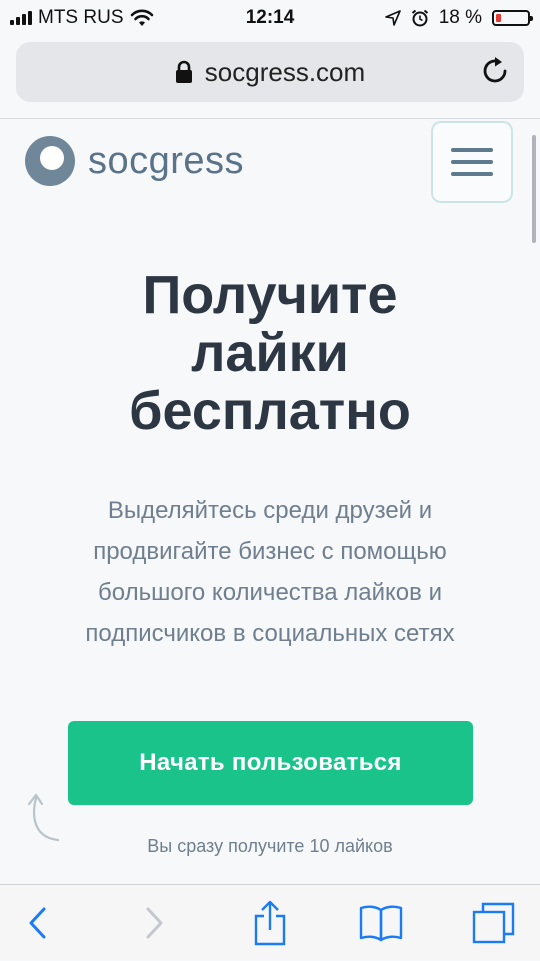 The image size is (540, 961). Describe the element at coordinates (534, 189) in the screenshot. I see `scroll-indicator` at that location.